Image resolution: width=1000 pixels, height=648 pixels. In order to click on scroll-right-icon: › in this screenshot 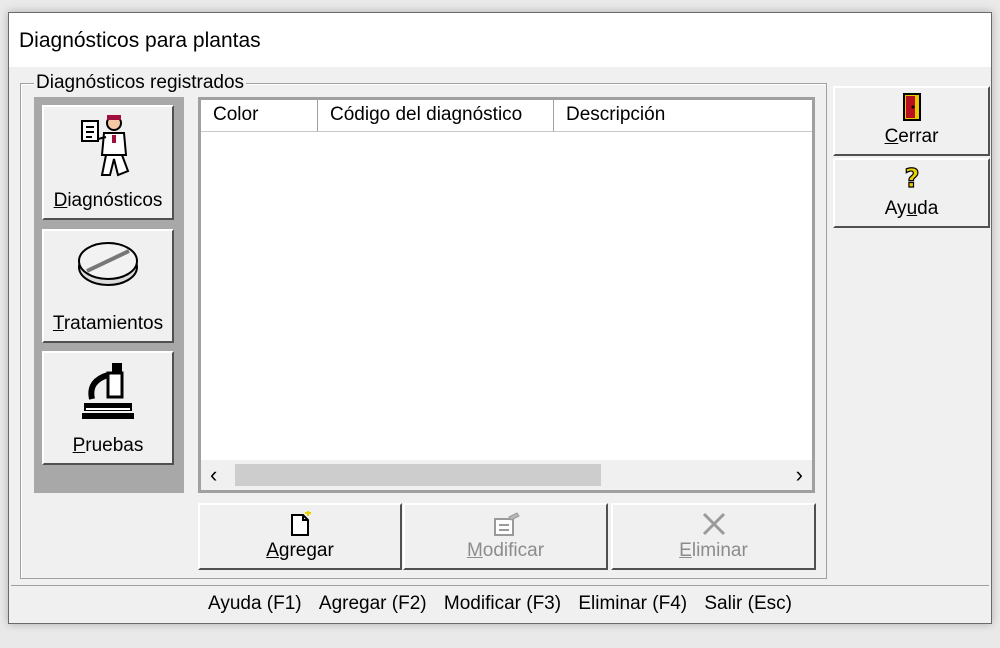, I will do `click(799, 475)`.